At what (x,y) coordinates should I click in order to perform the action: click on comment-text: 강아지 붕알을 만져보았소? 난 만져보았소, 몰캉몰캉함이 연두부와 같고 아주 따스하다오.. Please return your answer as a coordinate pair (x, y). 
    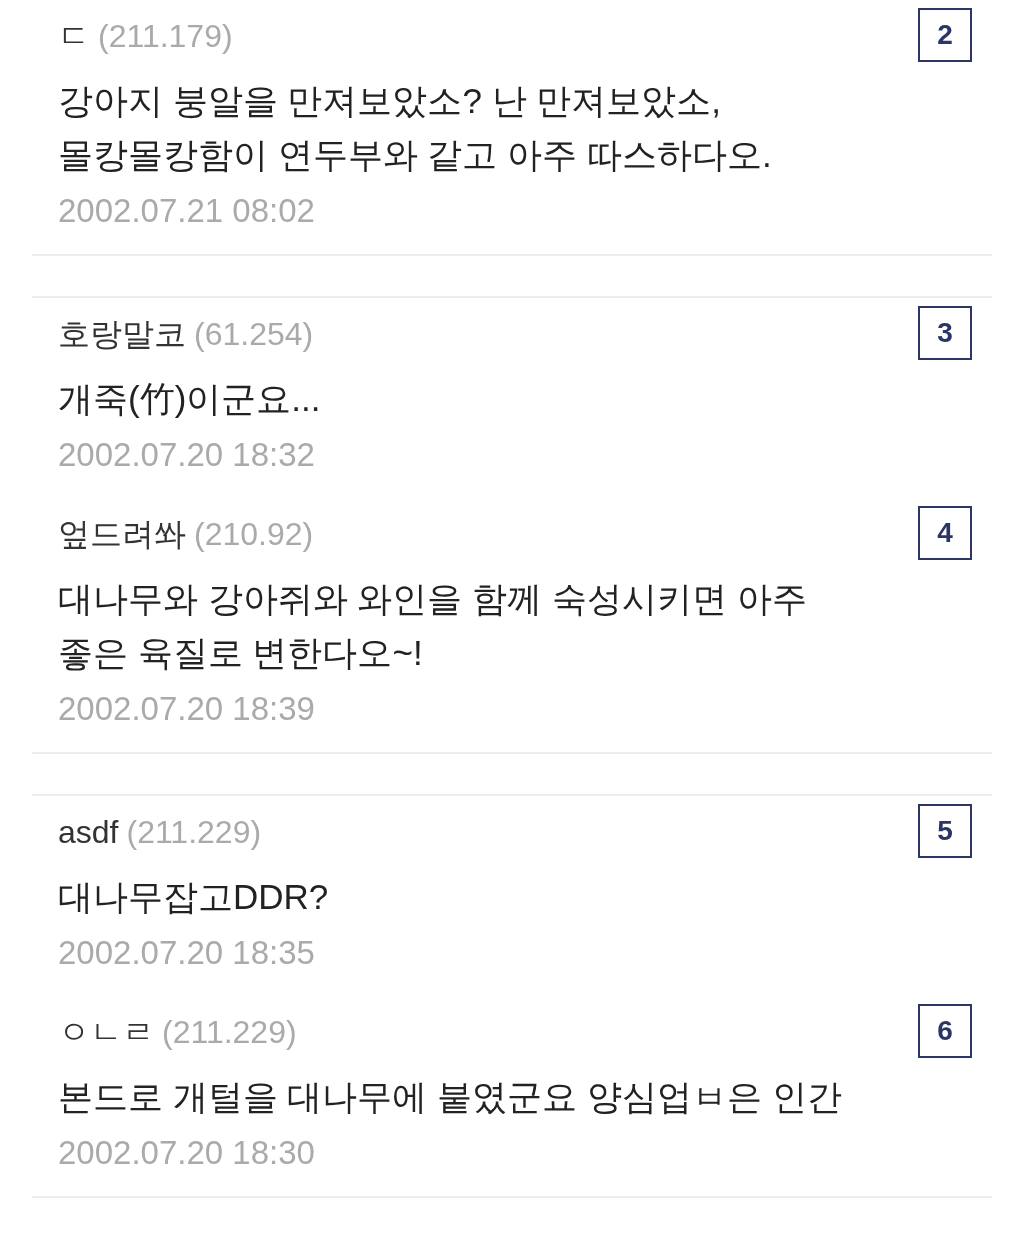
    Looking at the image, I should click on (415, 128).